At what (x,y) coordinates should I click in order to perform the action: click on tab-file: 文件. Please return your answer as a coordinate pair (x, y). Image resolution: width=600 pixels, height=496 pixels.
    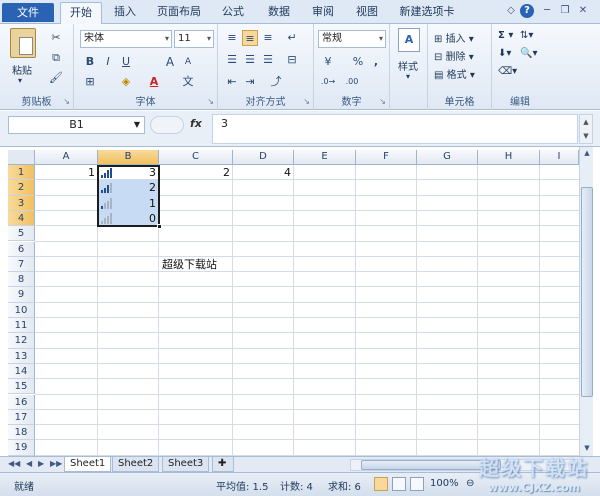
    Looking at the image, I should click on (28, 12).